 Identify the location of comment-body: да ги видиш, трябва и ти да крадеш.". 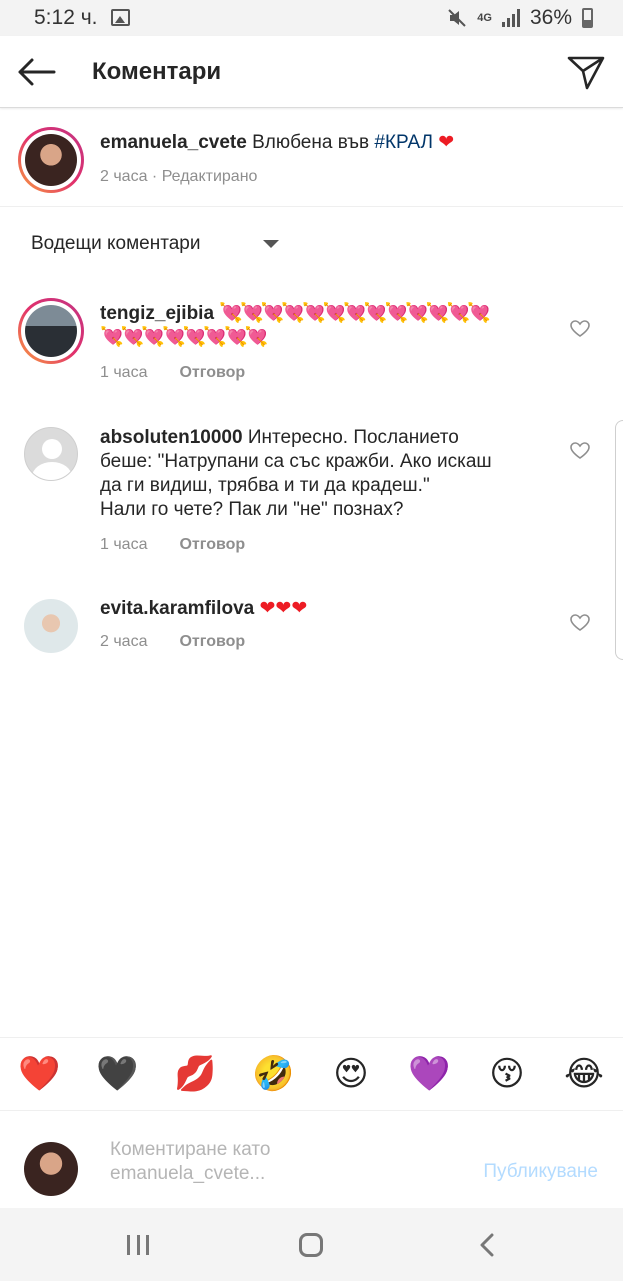
(265, 485).